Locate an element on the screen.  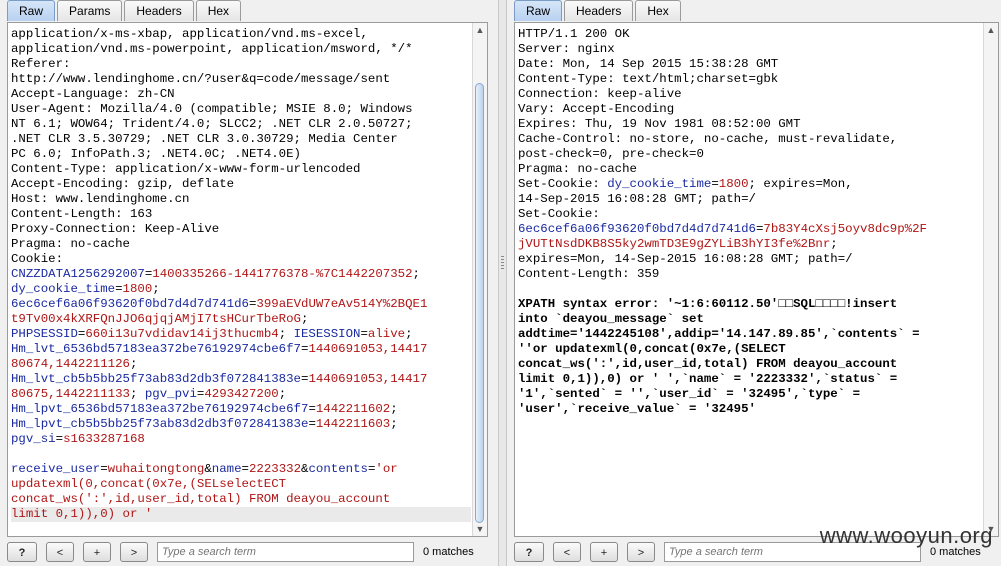
param-name: name is located at coordinates (226, 469).